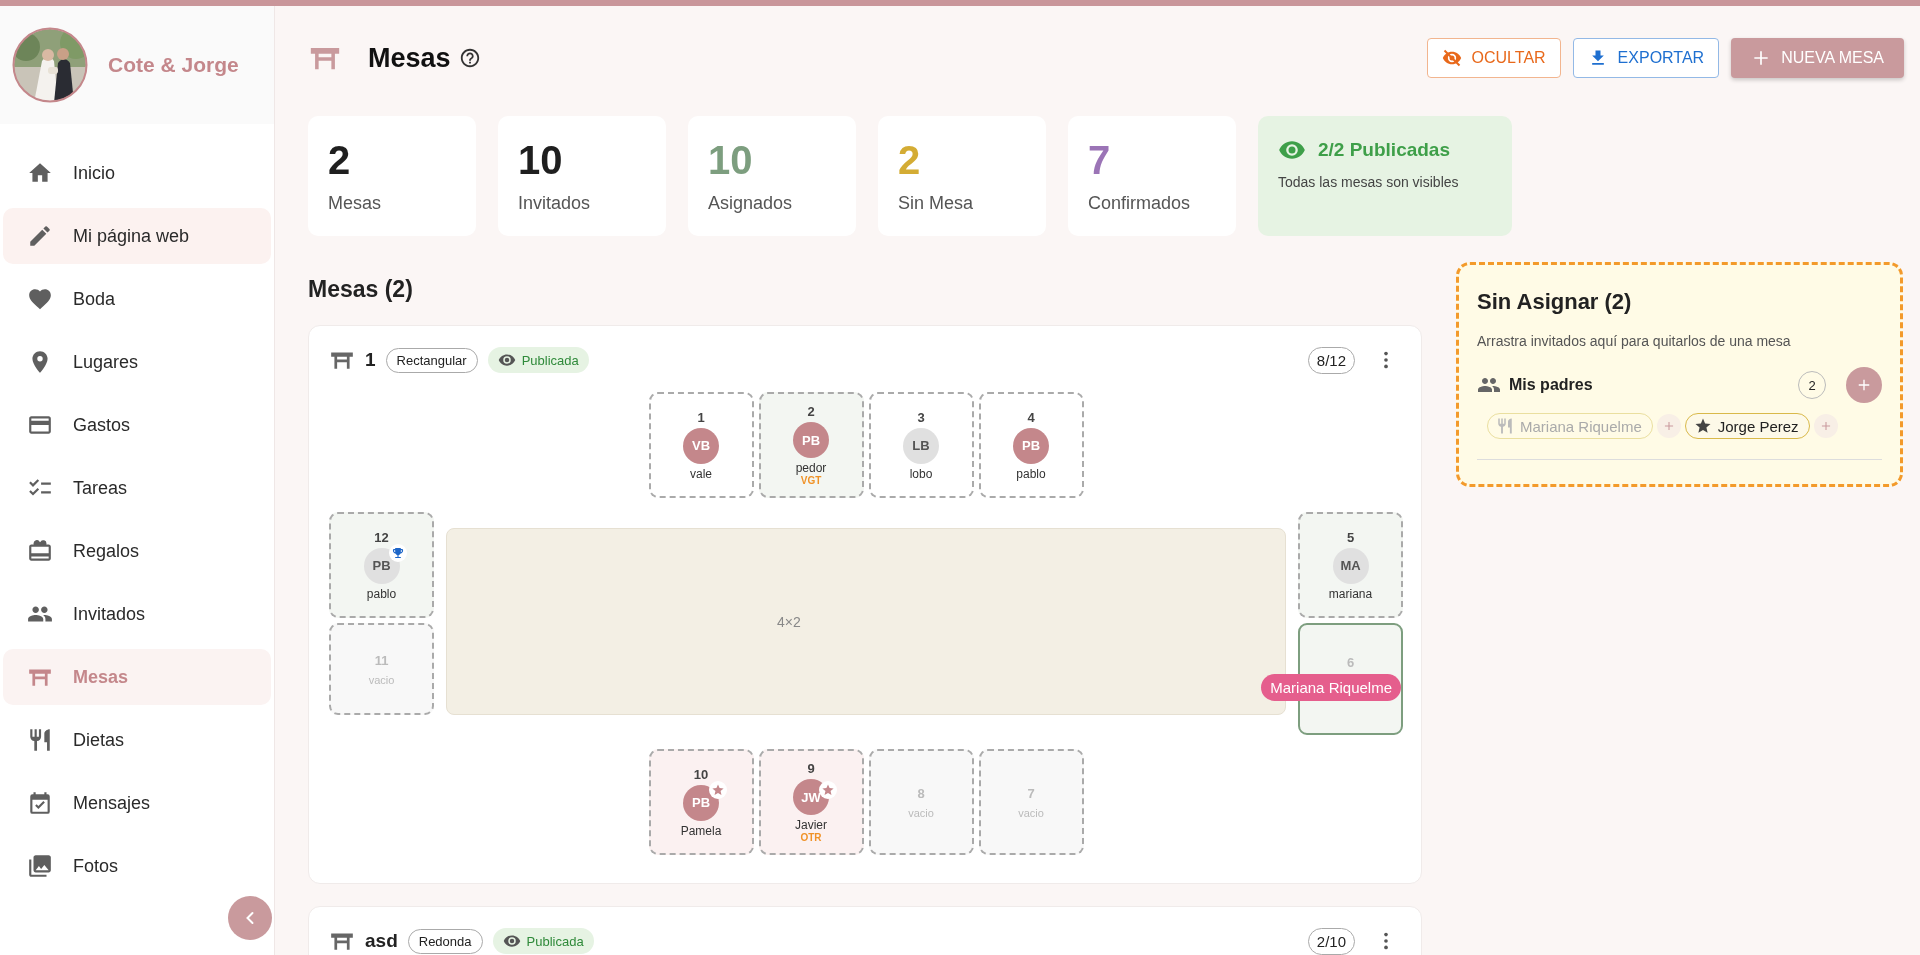  Describe the element at coordinates (1384, 150) in the screenshot. I see `published-count: 2/2 Publicadas` at that location.